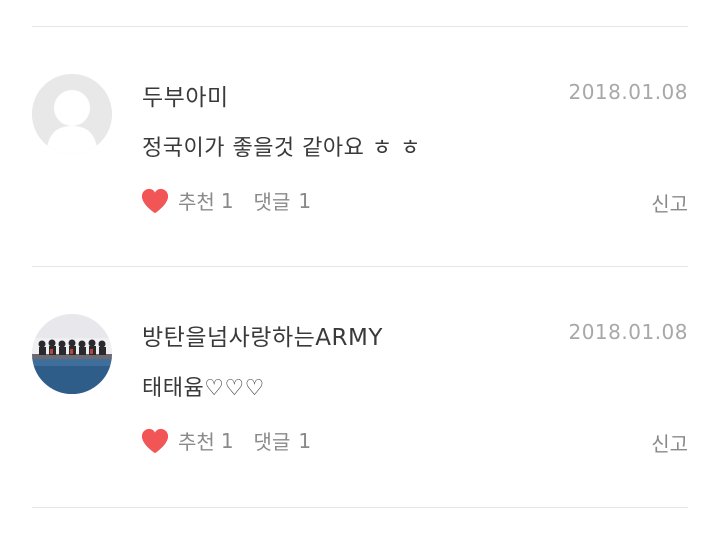  What do you see at coordinates (203, 388) in the screenshot?
I see `comment-text: 태태윰♡♡♡` at bounding box center [203, 388].